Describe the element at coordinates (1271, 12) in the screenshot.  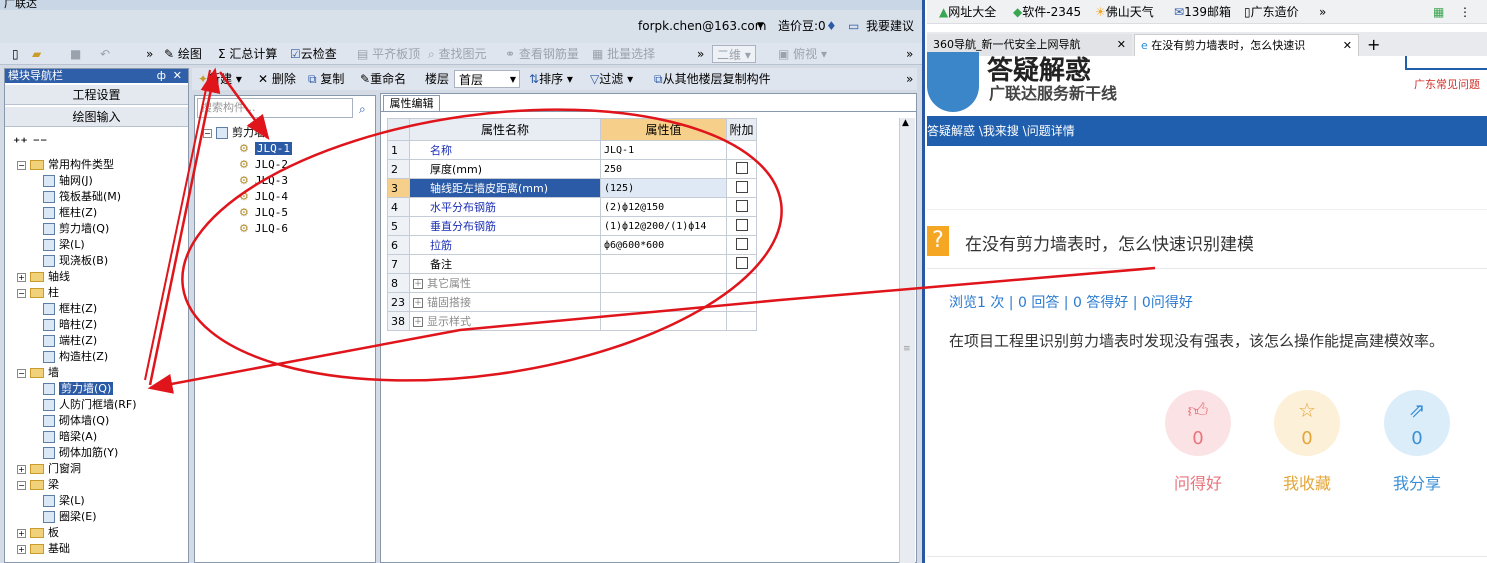
I see `bookmark-item: ▯广东造价` at that location.